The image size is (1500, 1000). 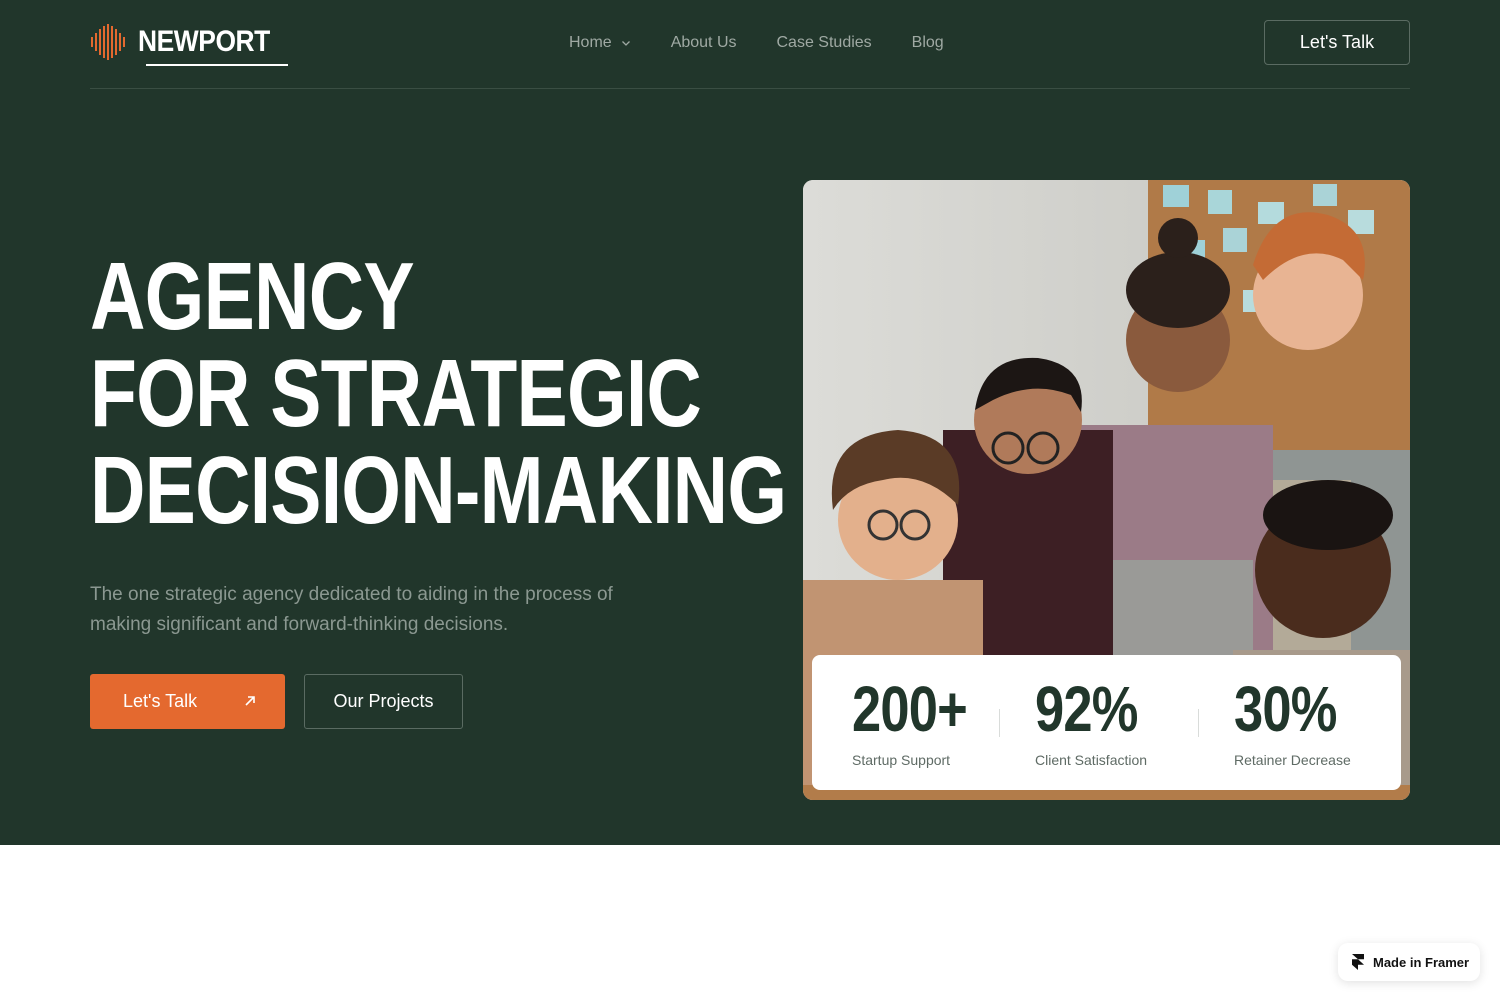 I want to click on stat-retainer-decrease: 30% Retainer Decrease, so click(x=1296, y=722).